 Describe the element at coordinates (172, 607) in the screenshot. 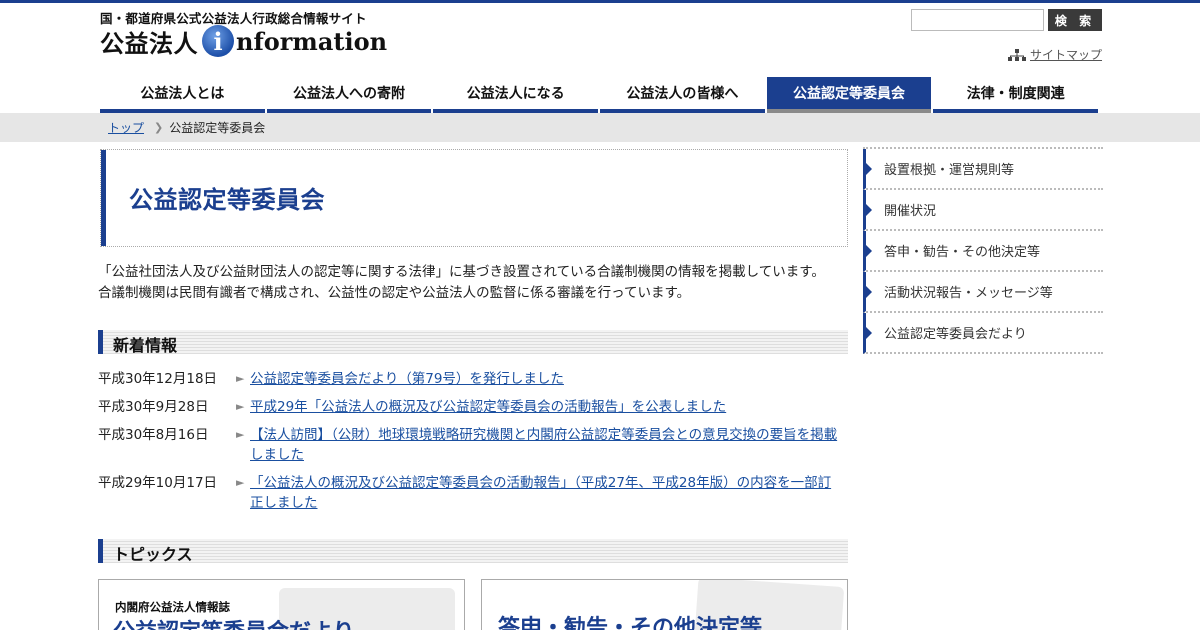

I see `topic-card-subtitle: 内閣府公益法人情報誌` at that location.